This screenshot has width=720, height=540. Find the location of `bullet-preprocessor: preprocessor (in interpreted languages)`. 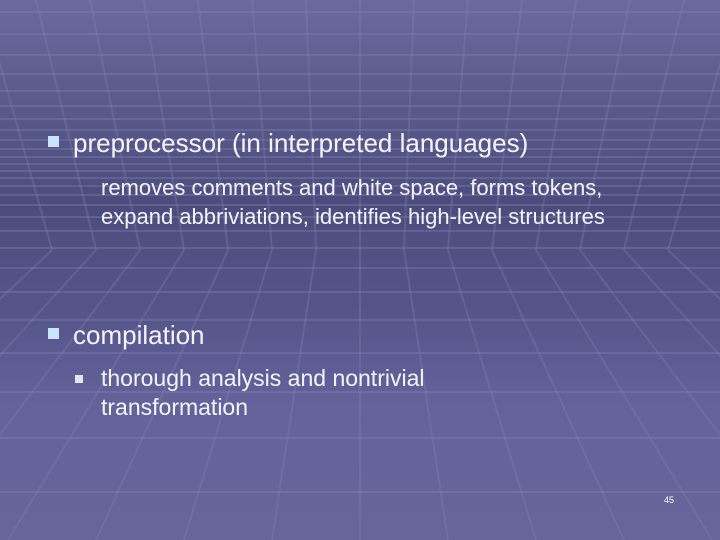

bullet-preprocessor: preprocessor (in interpreted languages) is located at coordinates (288, 143).